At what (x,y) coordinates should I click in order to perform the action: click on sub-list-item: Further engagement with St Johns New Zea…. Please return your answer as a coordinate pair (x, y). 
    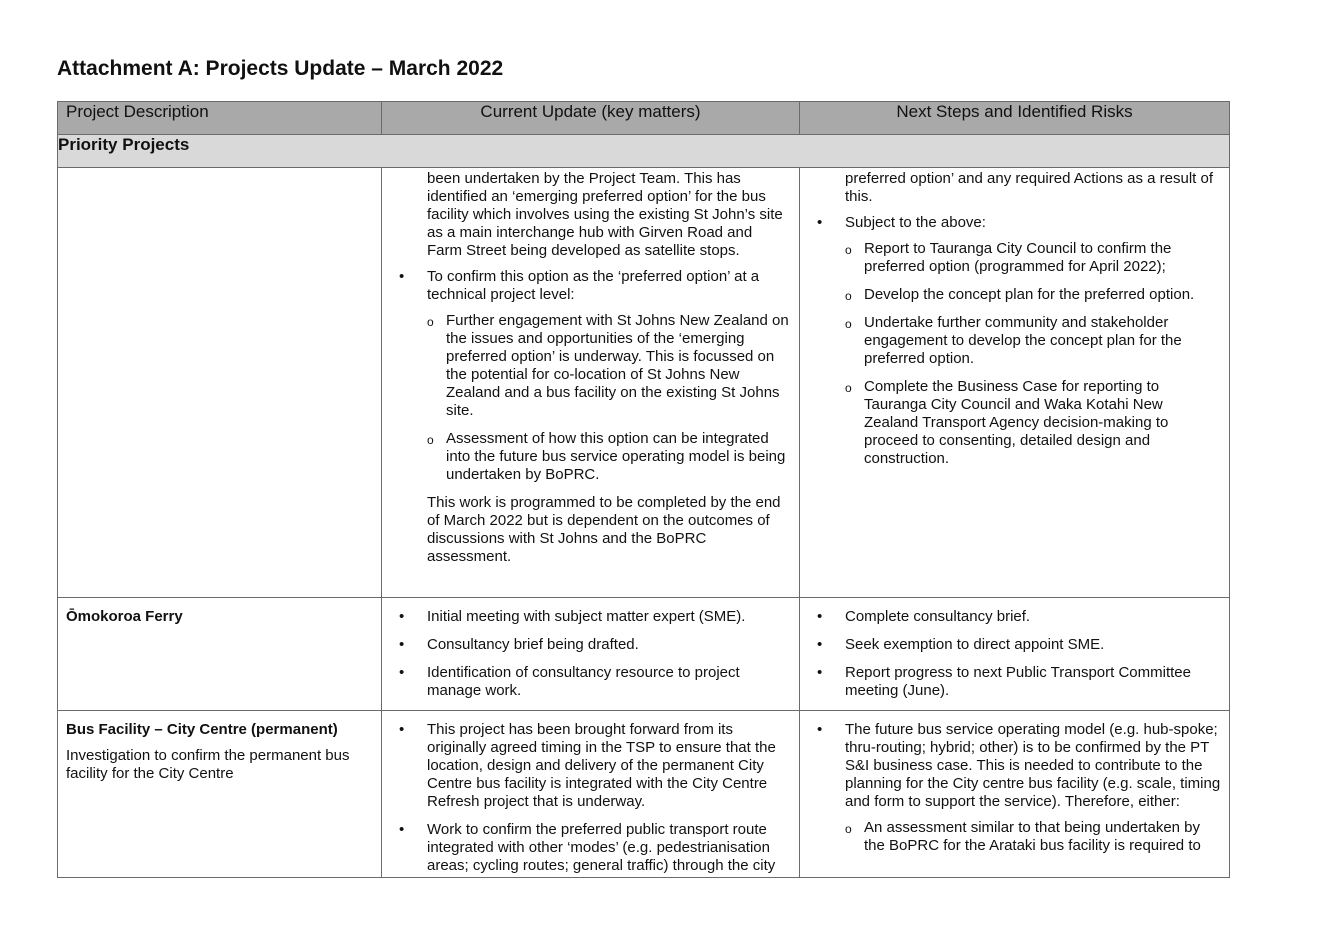
    Looking at the image, I should click on (609, 366).